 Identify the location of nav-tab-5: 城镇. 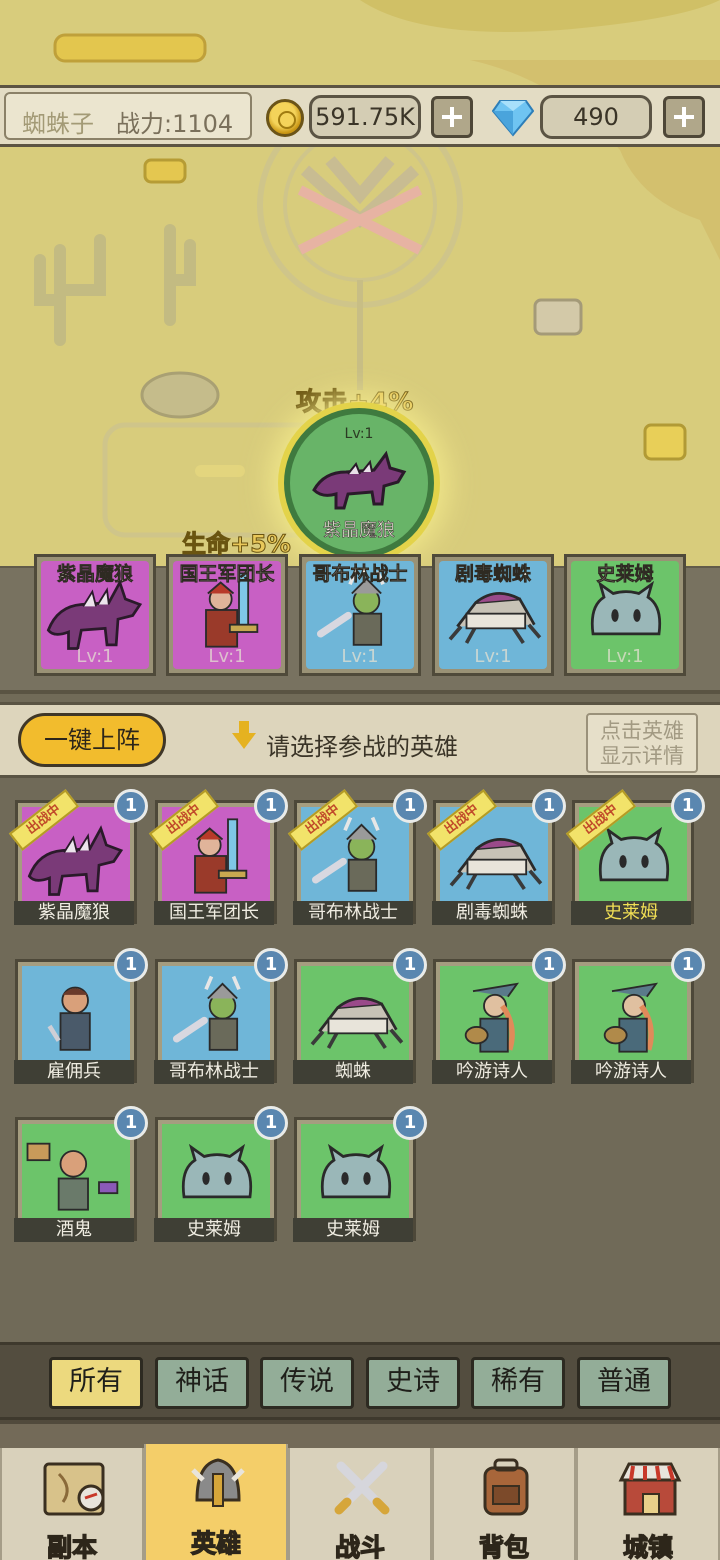
(648, 1504).